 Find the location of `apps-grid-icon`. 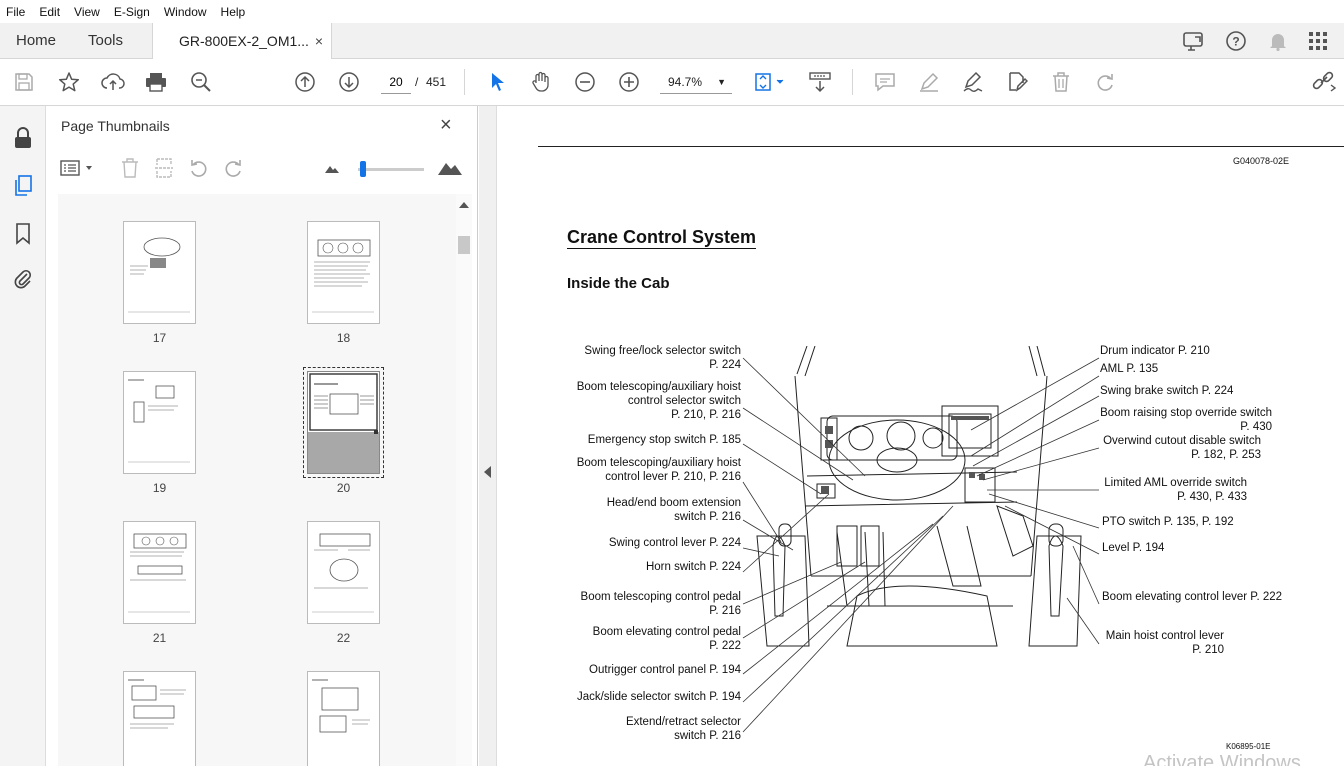

apps-grid-icon is located at coordinates (1318, 41).